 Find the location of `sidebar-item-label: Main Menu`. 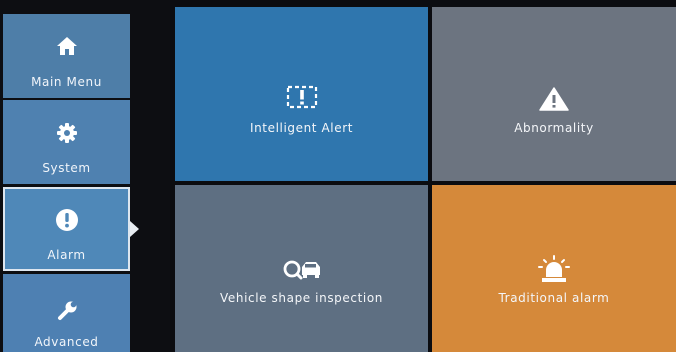

sidebar-item-label: Main Menu is located at coordinates (66, 82).